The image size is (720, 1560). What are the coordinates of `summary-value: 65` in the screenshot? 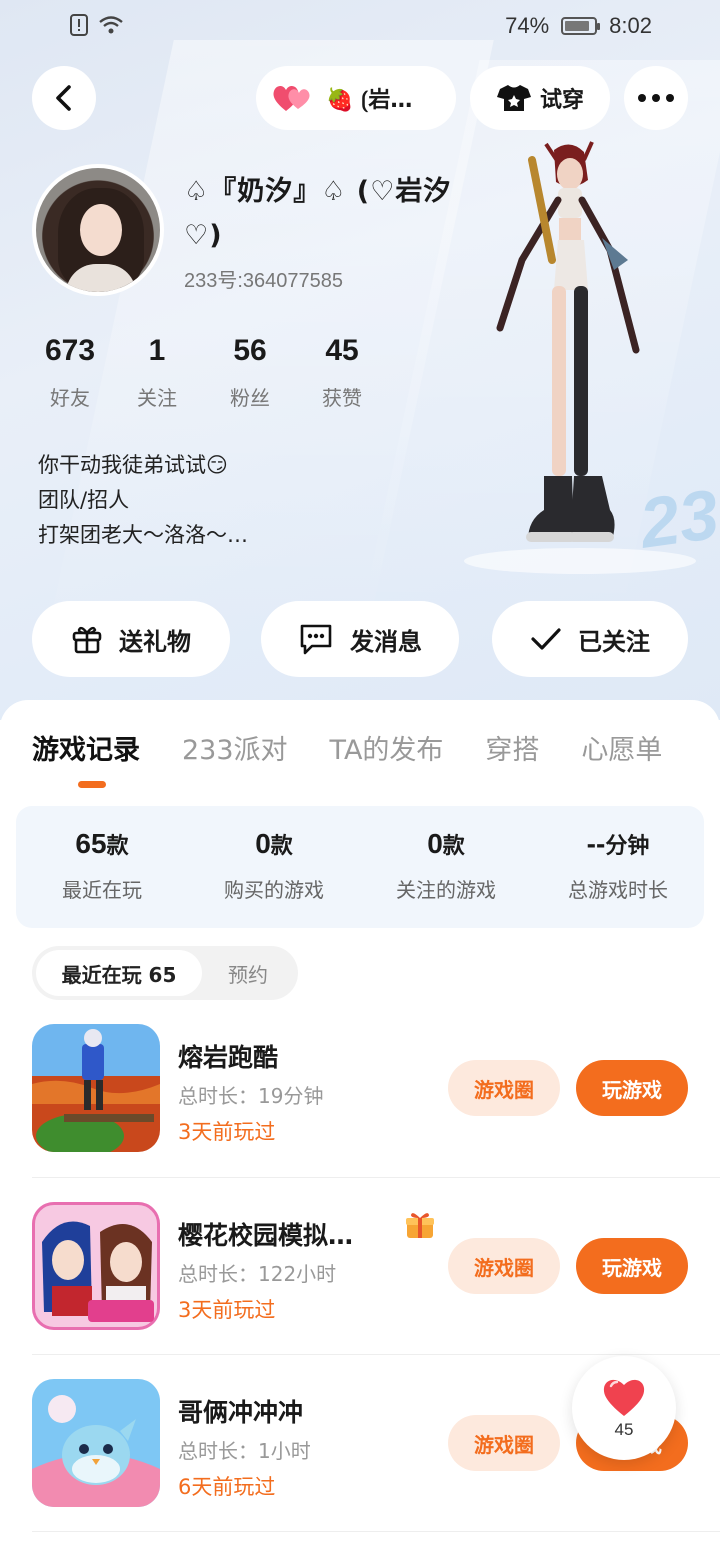 It's located at (91, 843).